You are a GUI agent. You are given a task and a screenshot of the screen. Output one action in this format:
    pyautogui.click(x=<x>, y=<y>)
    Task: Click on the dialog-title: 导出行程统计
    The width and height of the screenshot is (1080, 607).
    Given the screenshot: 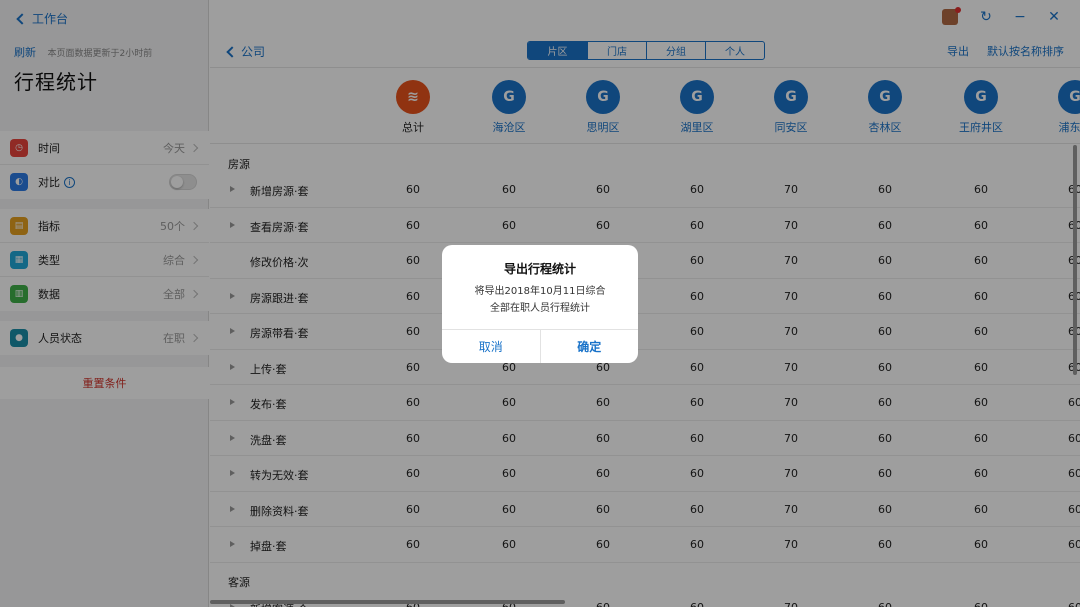 What is the action you would take?
    pyautogui.click(x=539, y=269)
    